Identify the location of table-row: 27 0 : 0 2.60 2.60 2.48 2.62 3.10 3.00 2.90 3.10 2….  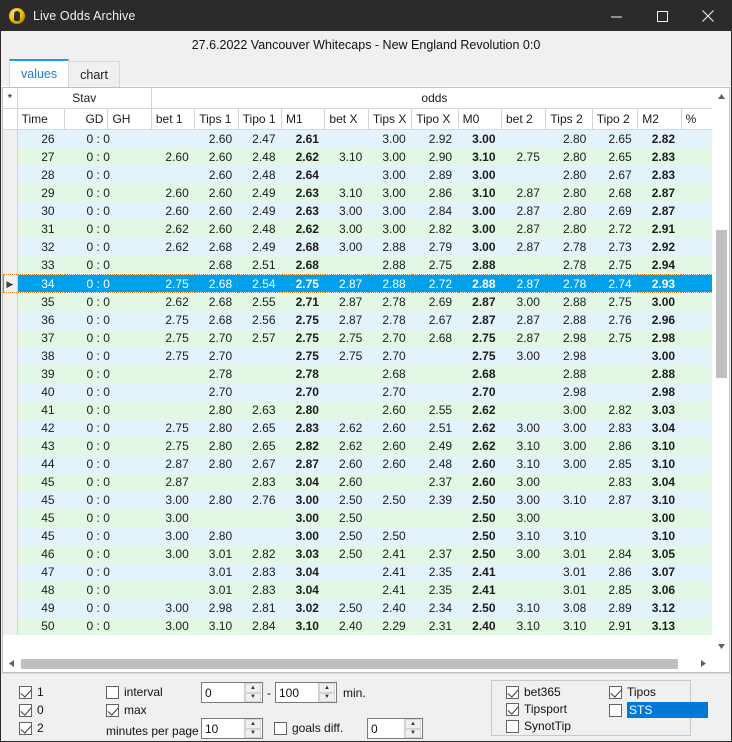
(357, 157).